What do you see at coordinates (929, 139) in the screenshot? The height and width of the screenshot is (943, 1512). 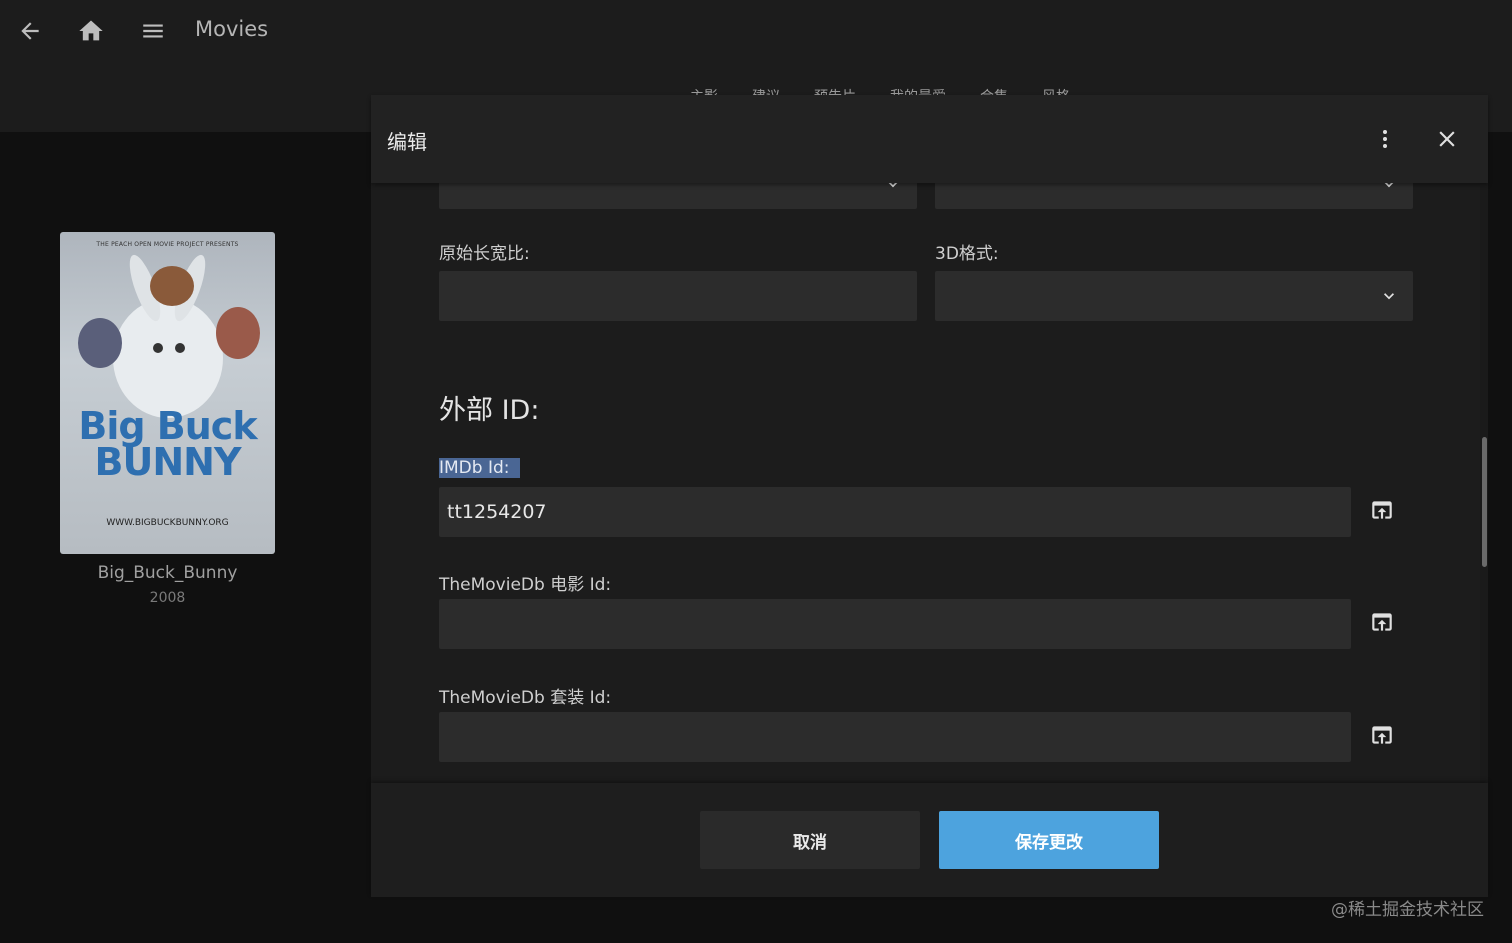 I see `dialog-header: 编辑` at bounding box center [929, 139].